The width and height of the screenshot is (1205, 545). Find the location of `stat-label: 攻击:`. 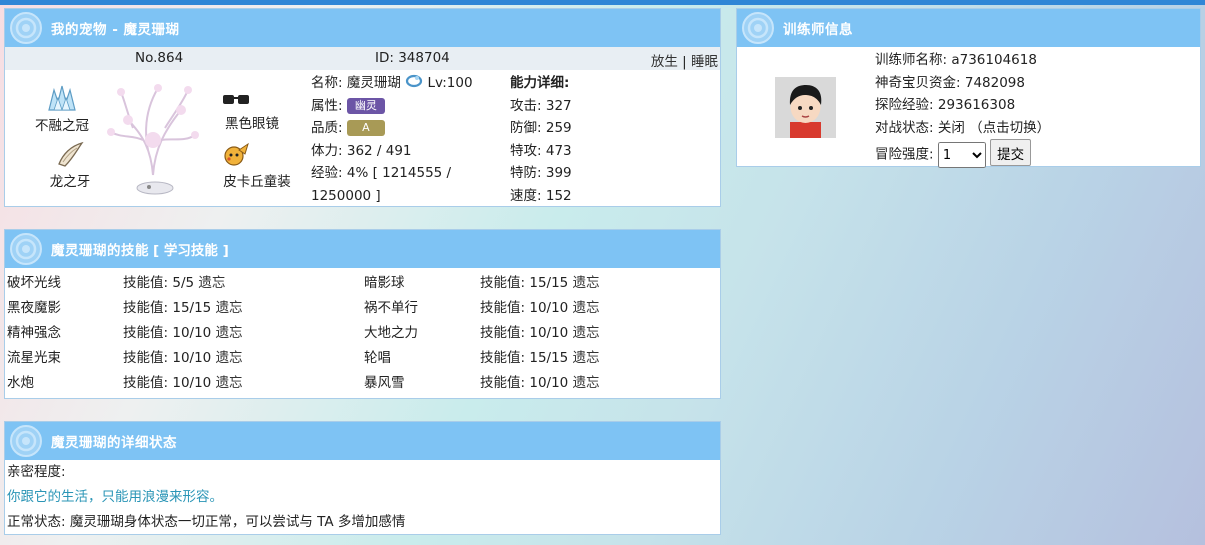

stat-label: 攻击: is located at coordinates (526, 105).